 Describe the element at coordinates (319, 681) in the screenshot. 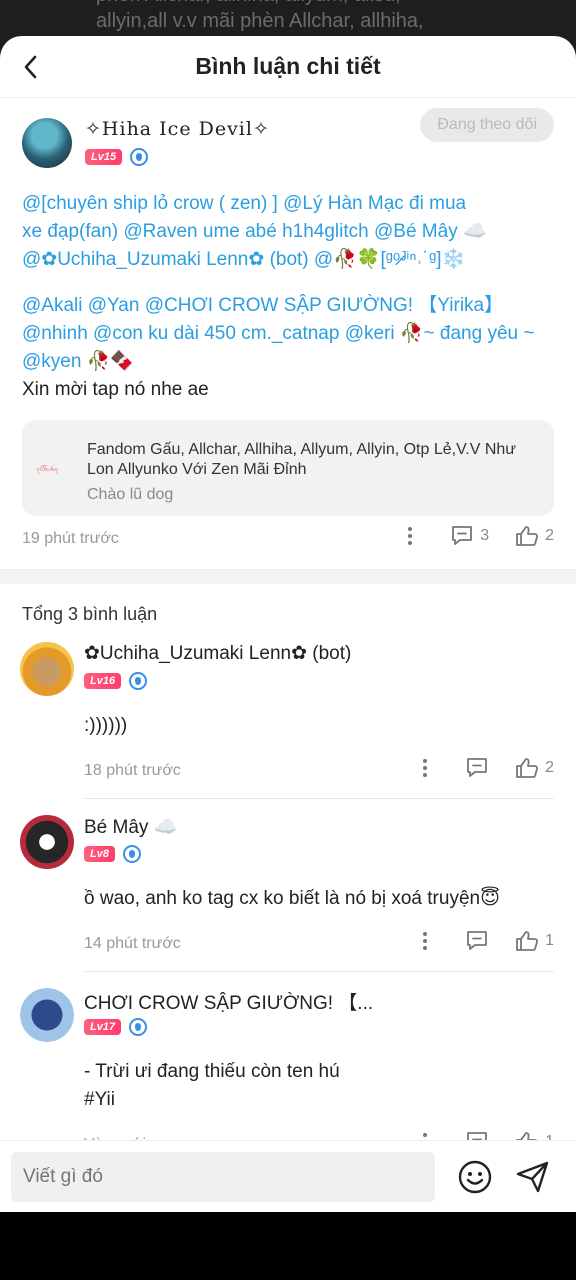

I see `commenter-badges: Lv16` at that location.